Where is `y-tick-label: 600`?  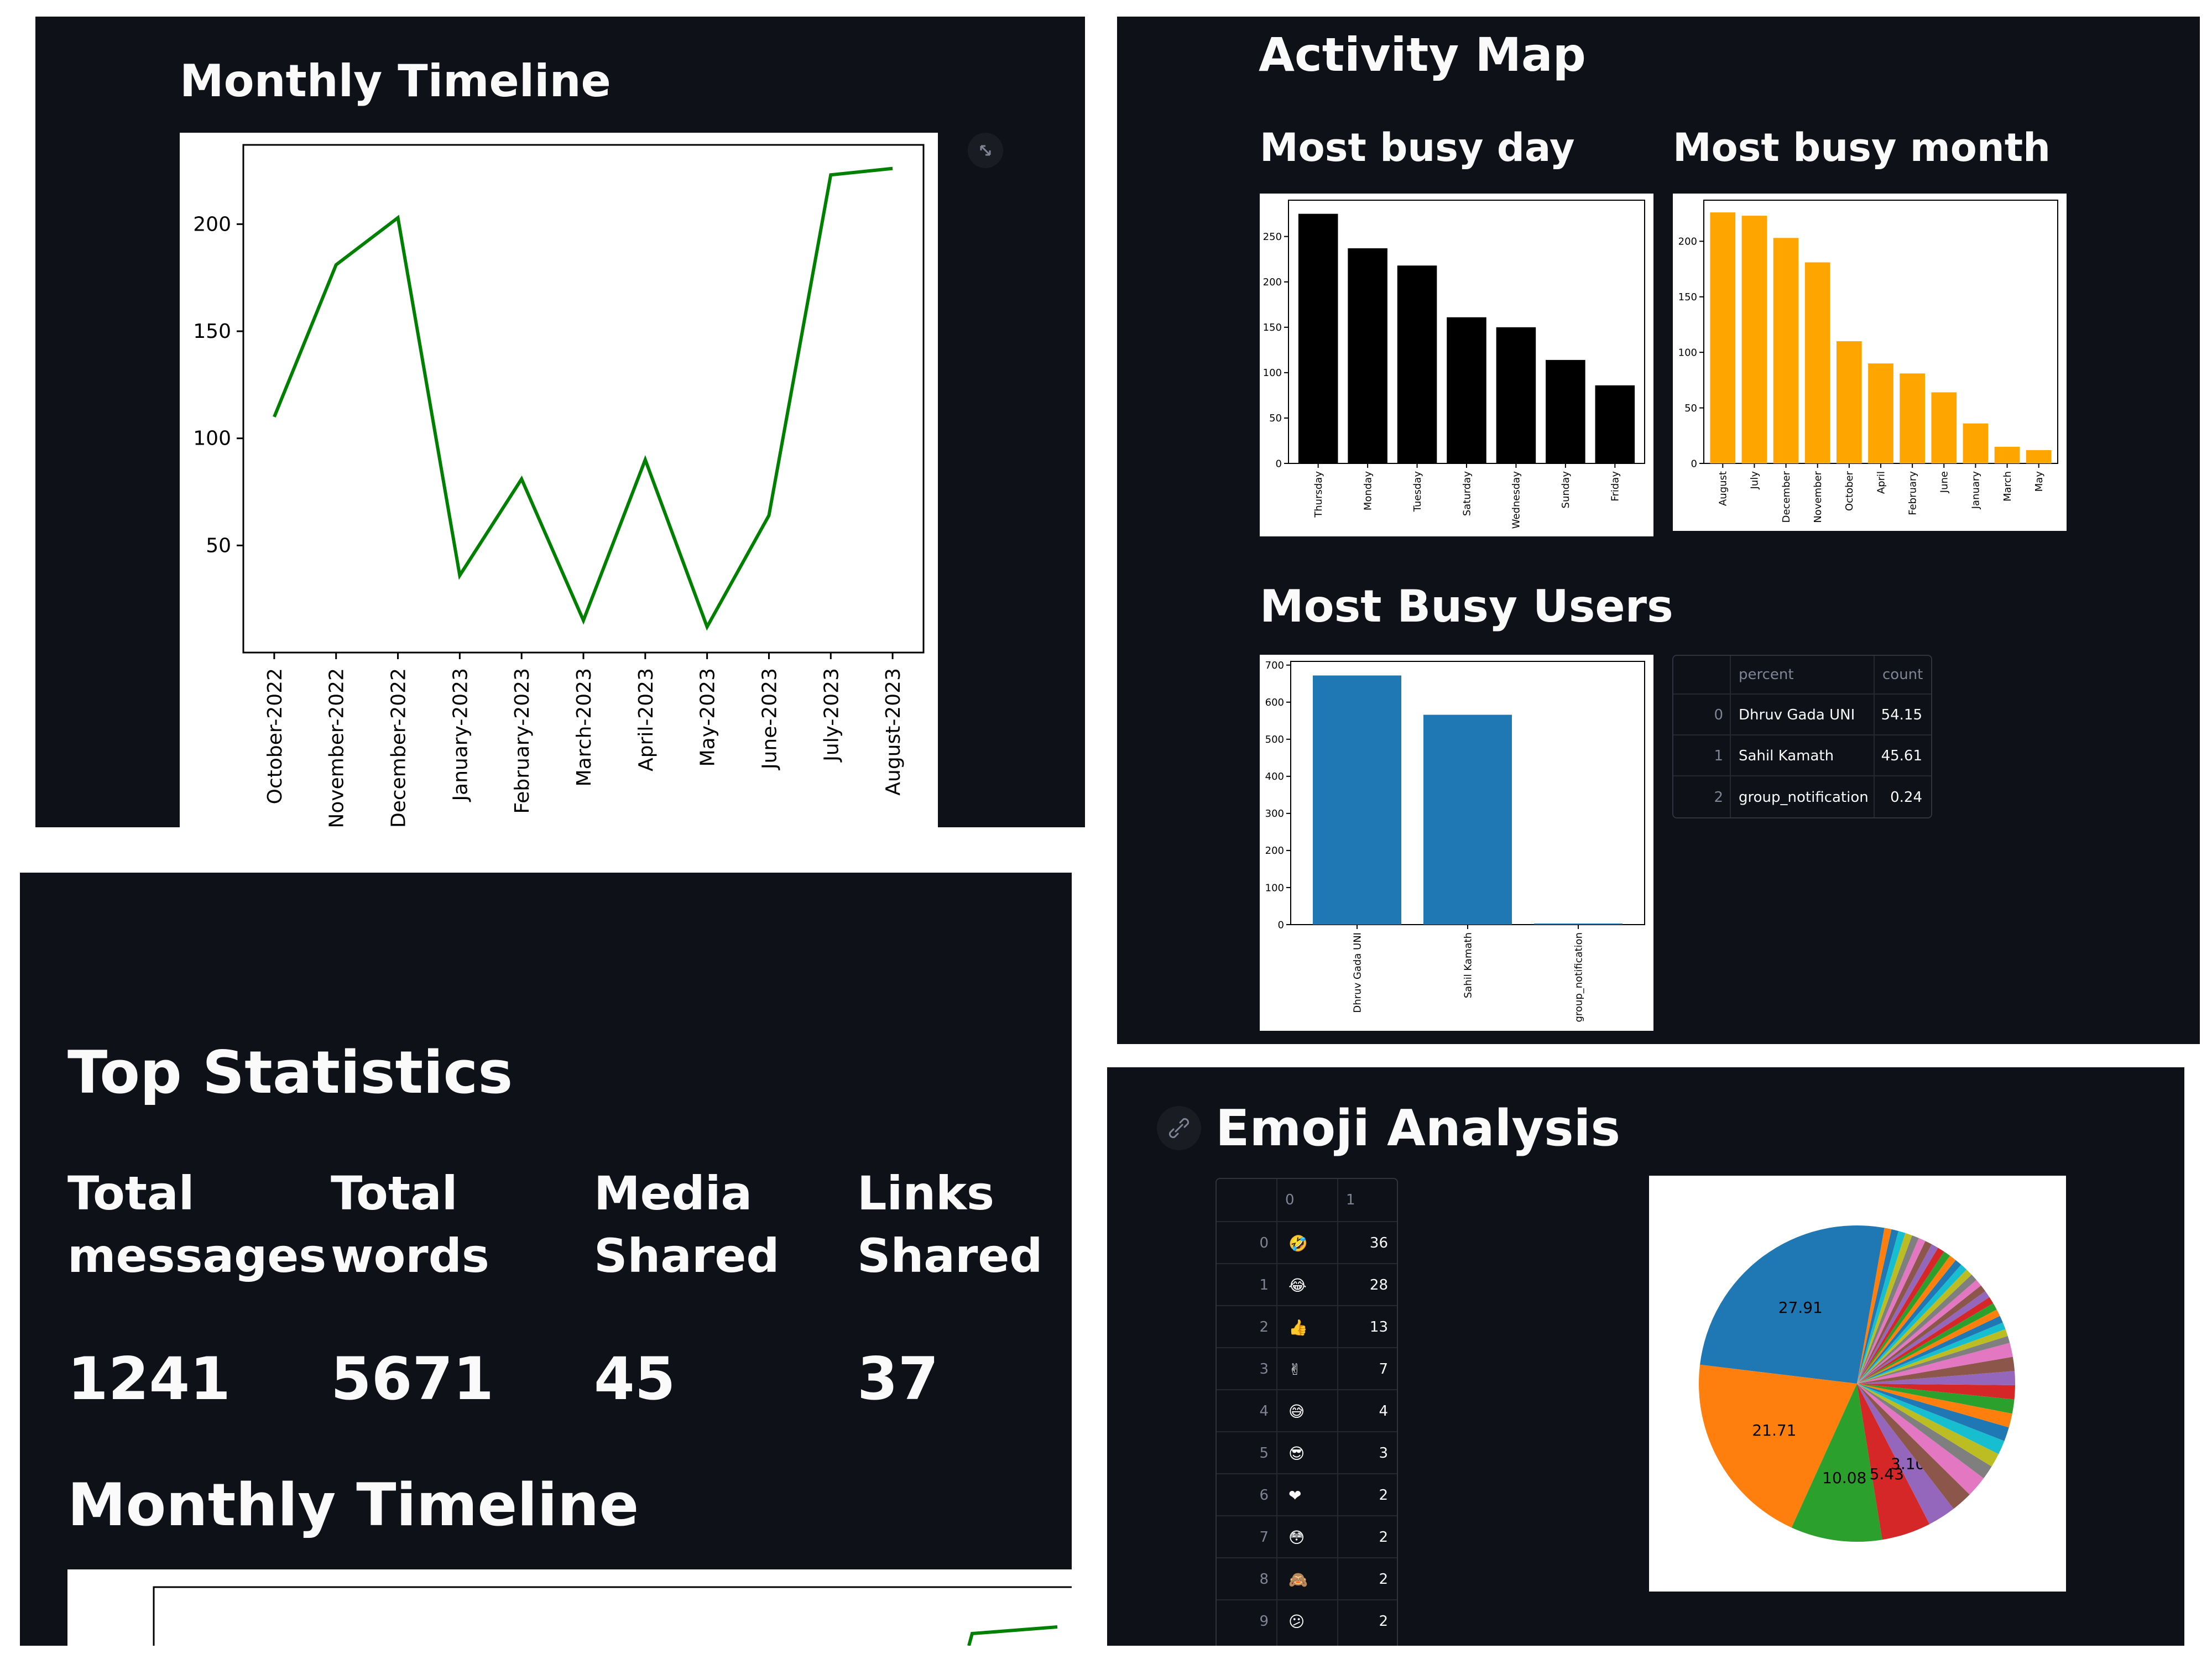 y-tick-label: 600 is located at coordinates (1275, 703).